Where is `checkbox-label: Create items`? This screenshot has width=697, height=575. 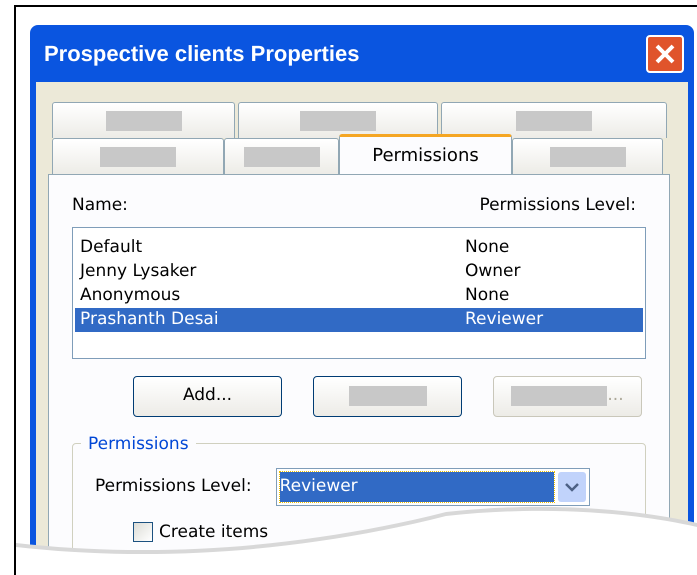
checkbox-label: Create items is located at coordinates (213, 532).